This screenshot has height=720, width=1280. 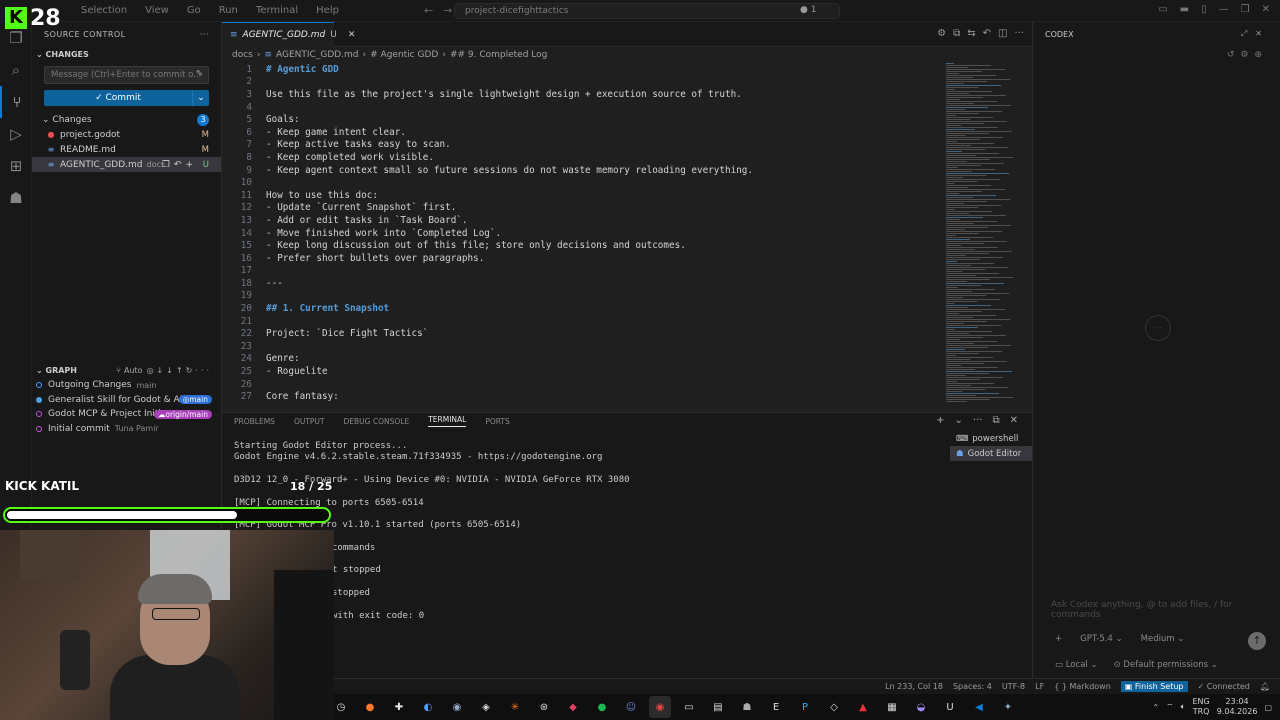 I want to click on expand-icon: ⤢, so click(x=1248, y=33).